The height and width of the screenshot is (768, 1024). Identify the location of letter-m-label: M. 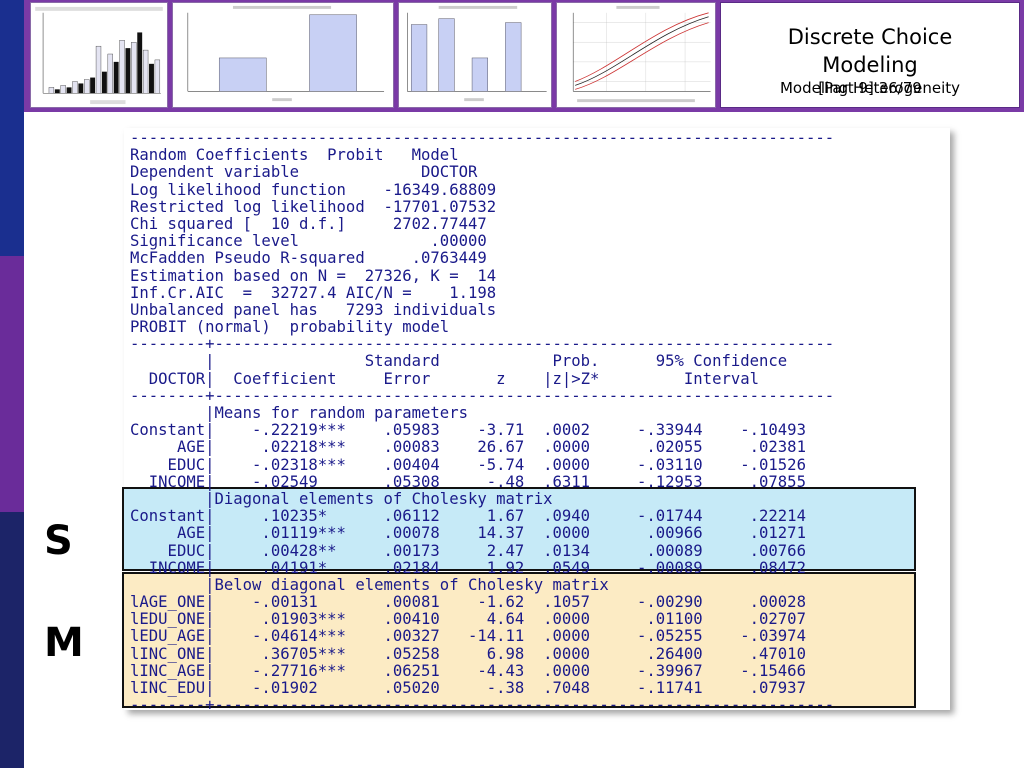
(64, 643).